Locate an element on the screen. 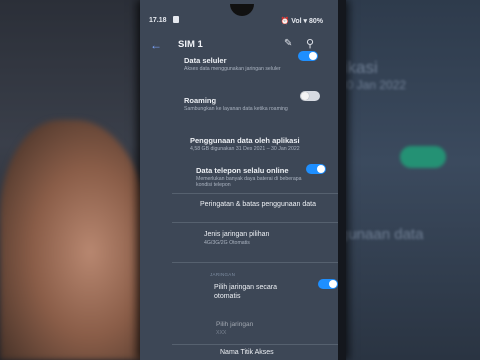  ghost-toggle is located at coordinates (423, 157).